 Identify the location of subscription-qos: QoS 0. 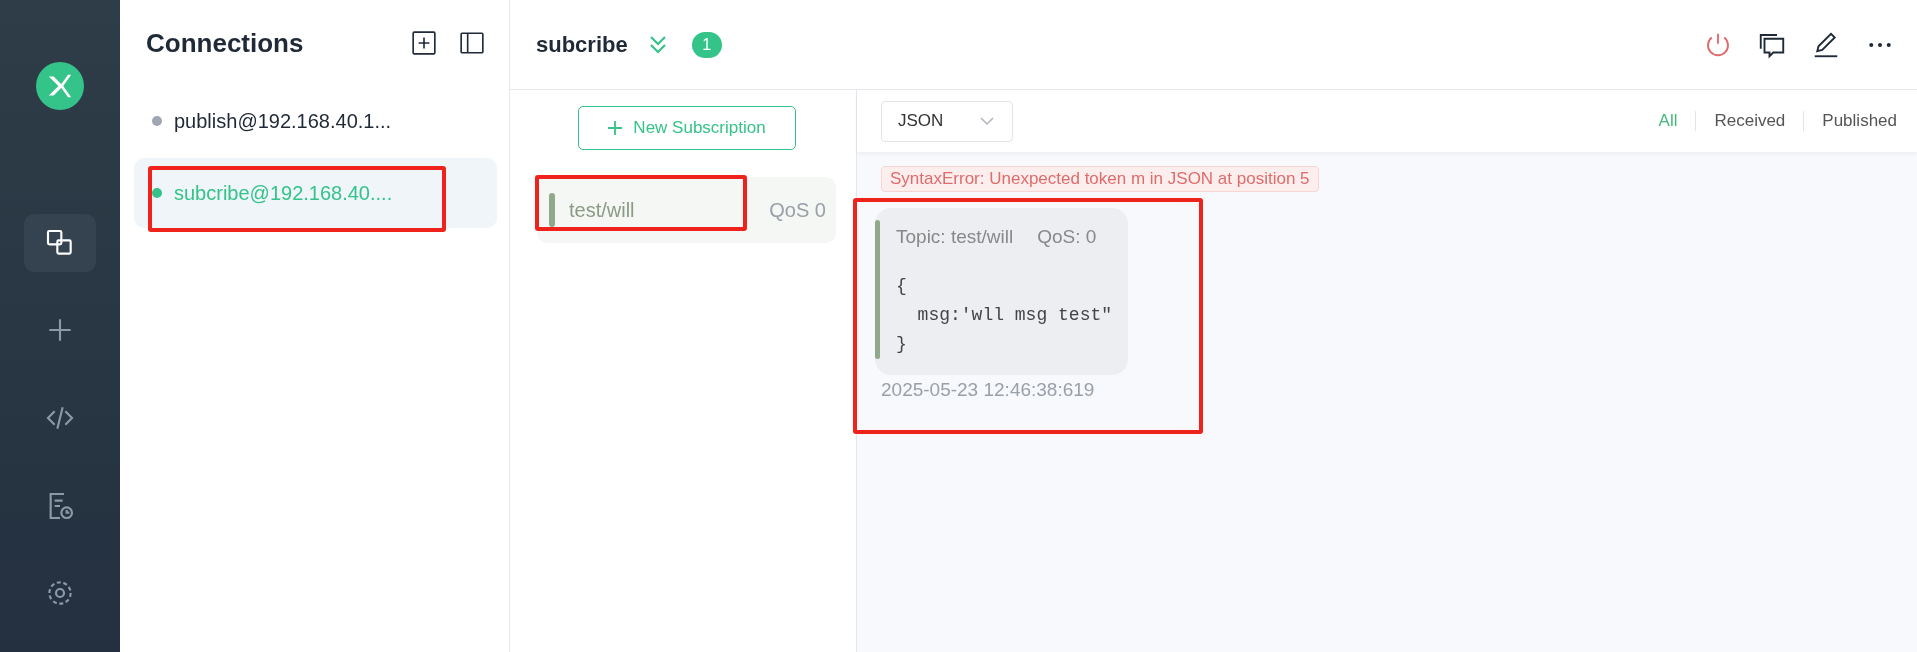
(797, 210).